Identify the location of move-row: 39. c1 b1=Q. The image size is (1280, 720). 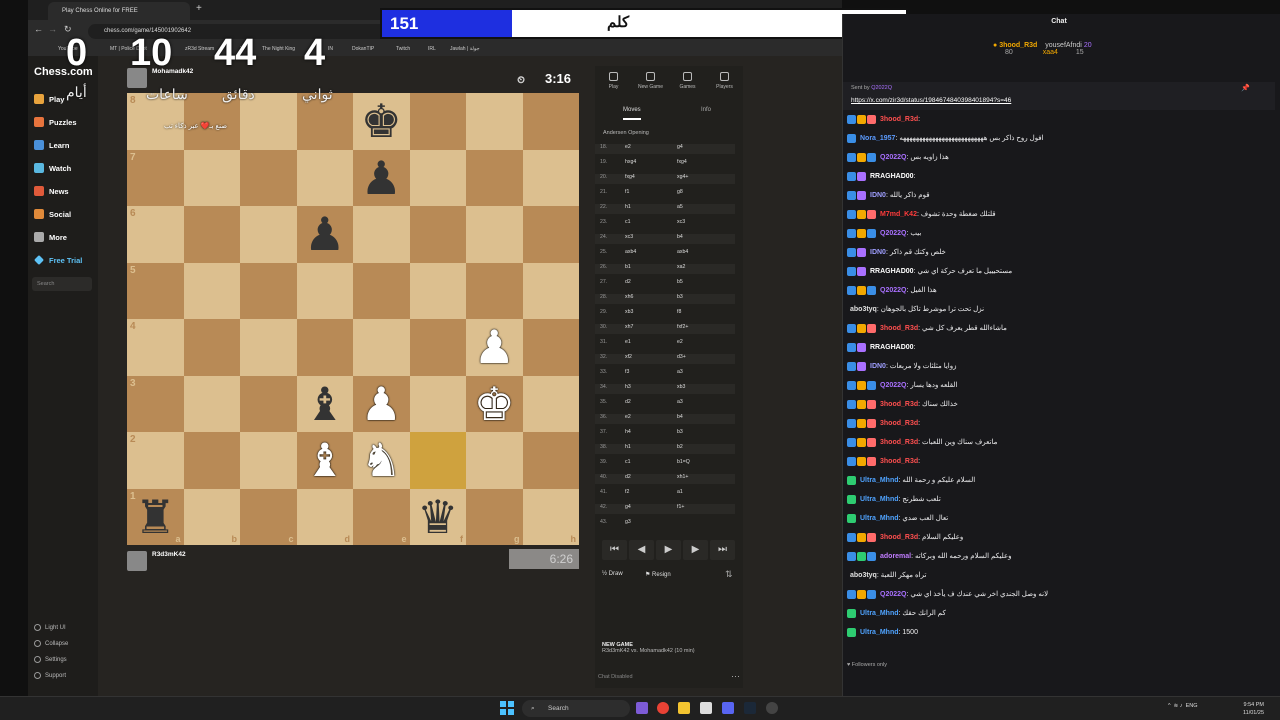
(665, 464).